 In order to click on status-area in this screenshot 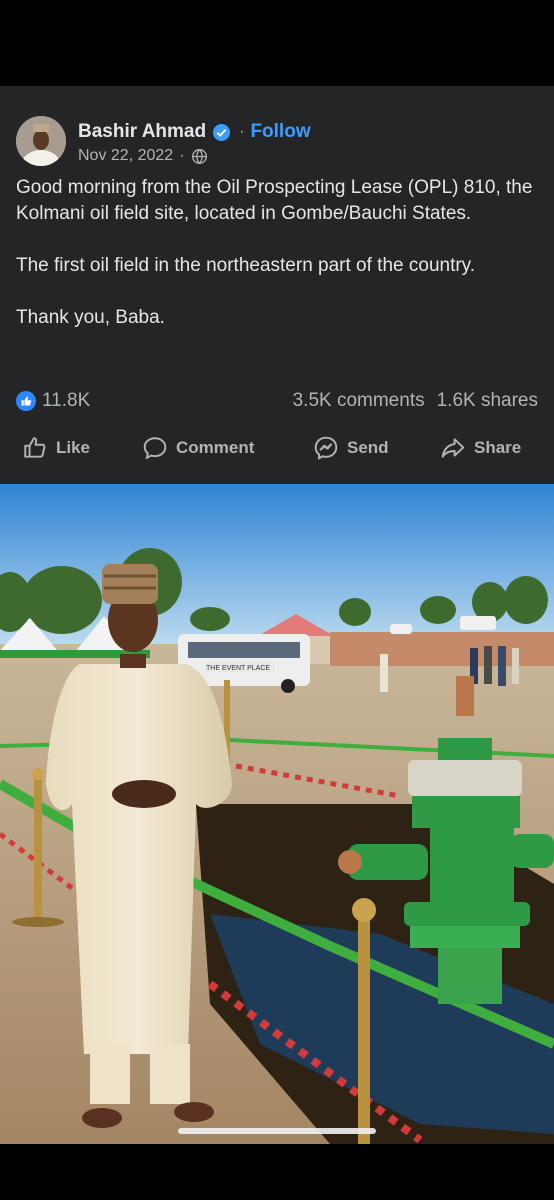, I will do `click(277, 43)`.